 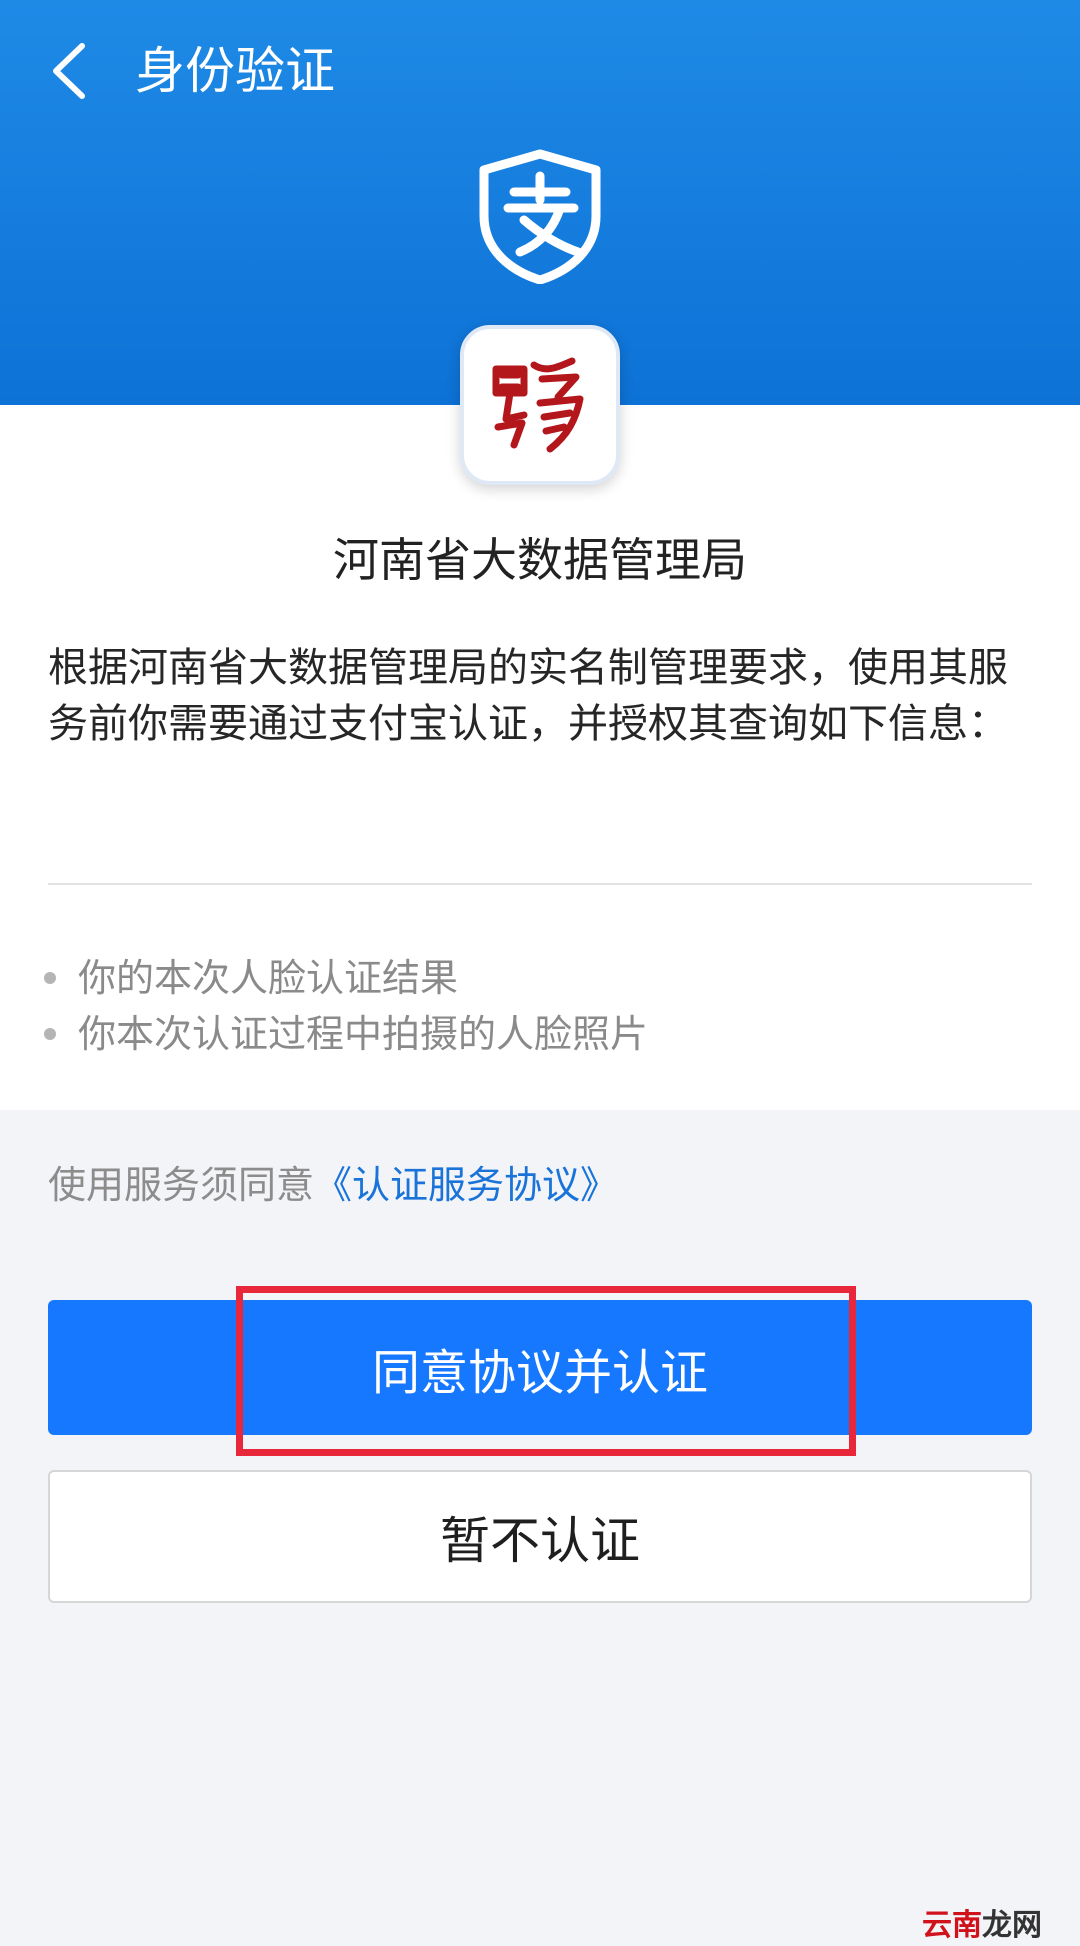 I want to click on agreement-notice: 使用服务须同意《认证服务协议》, so click(x=333, y=1185).